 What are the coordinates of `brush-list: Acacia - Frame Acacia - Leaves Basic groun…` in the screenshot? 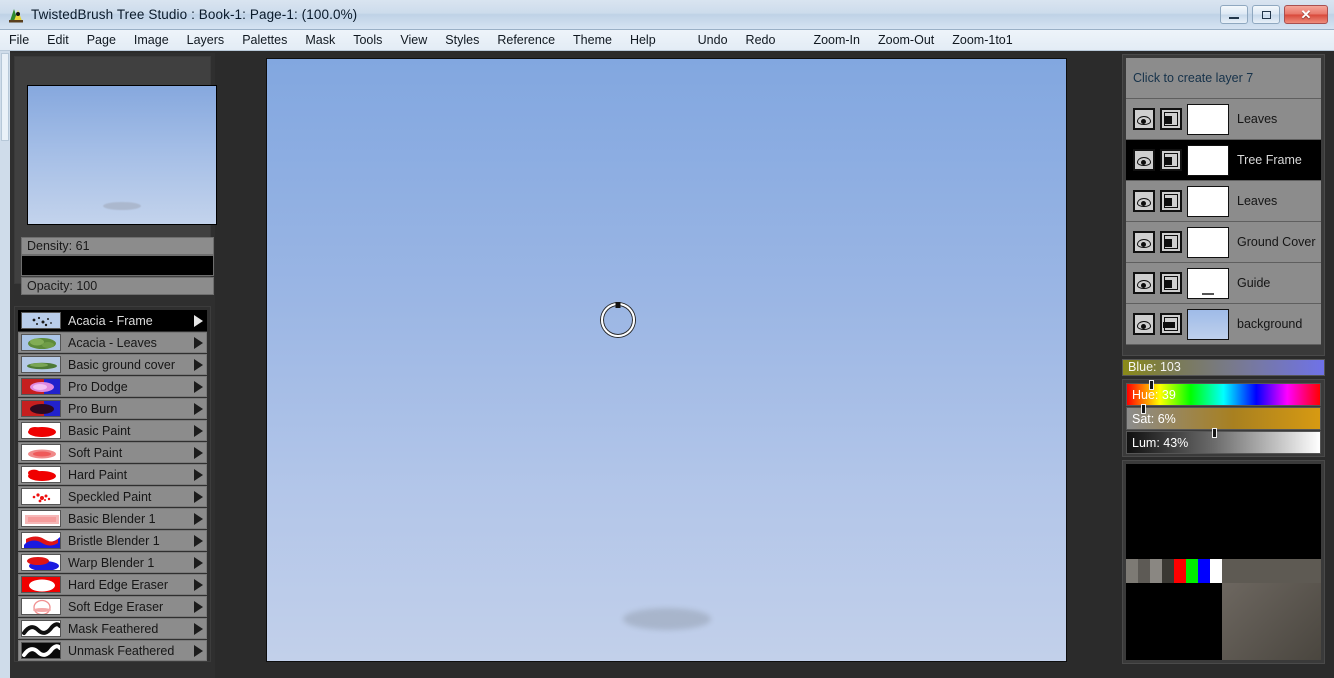 It's located at (112, 484).